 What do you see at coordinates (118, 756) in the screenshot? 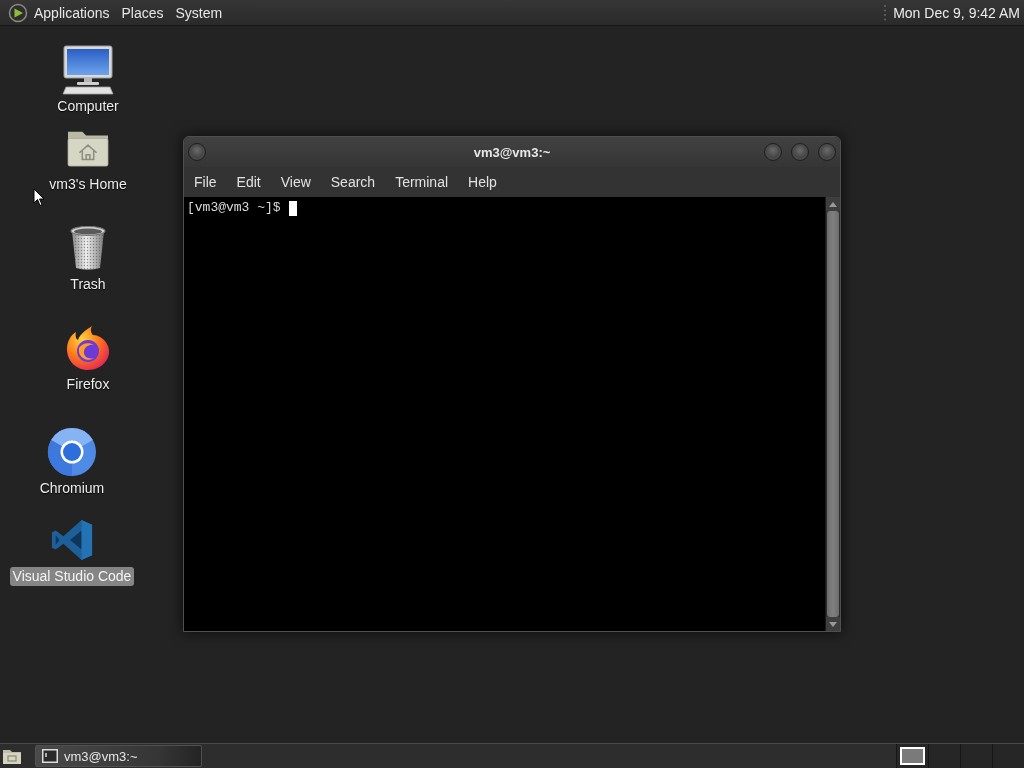
I see `taskbar-button: vm3@vm3:~` at bounding box center [118, 756].